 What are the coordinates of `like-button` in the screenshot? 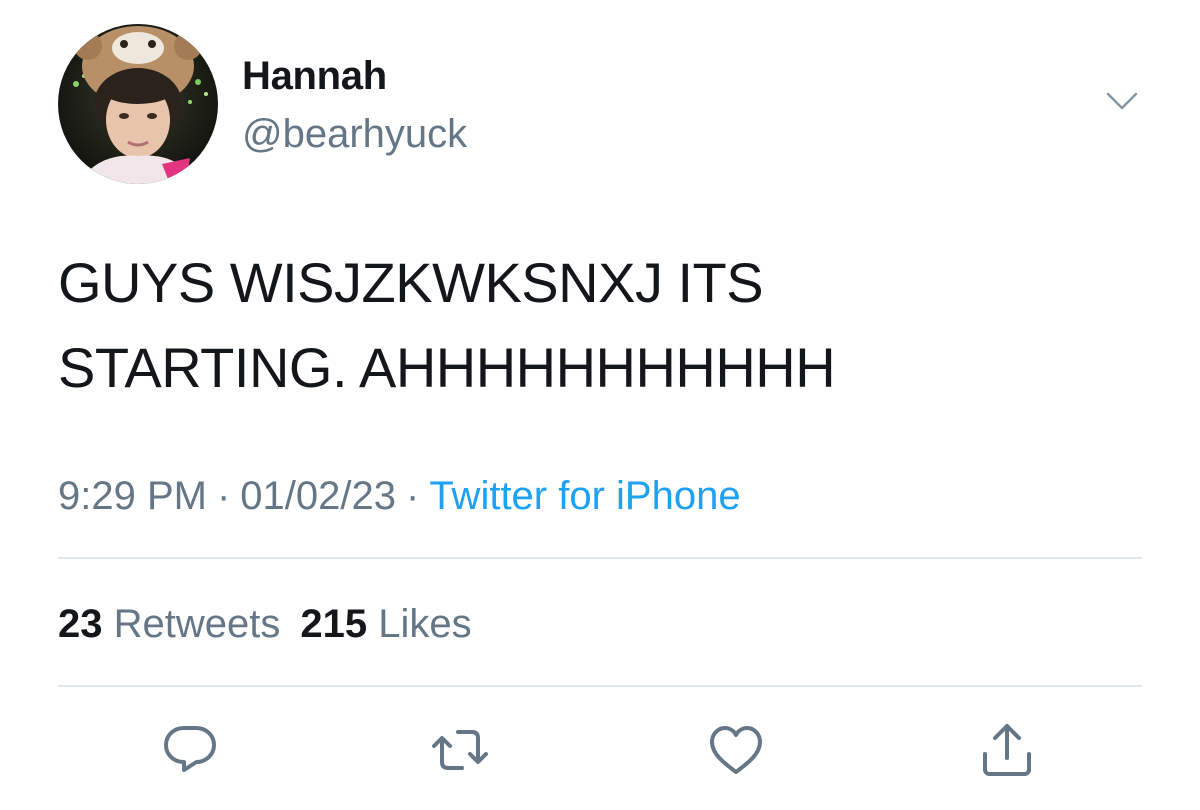 It's located at (736, 750).